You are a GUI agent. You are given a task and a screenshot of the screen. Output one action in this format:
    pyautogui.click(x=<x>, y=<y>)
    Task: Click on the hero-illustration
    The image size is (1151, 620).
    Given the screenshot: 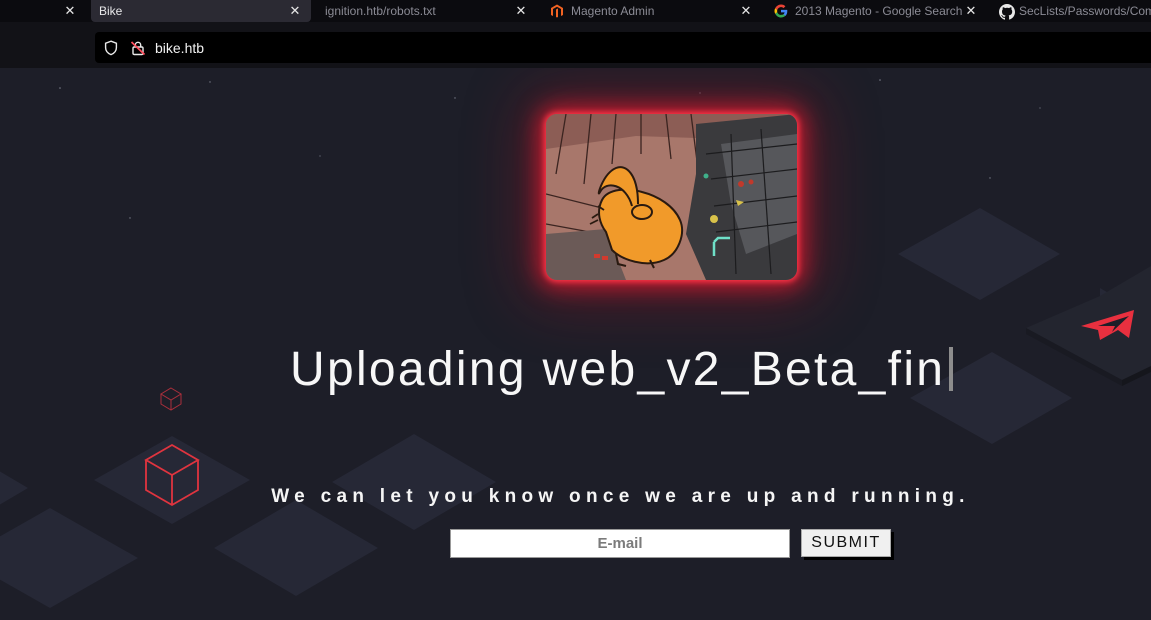 What is the action you would take?
    pyautogui.click(x=671, y=197)
    